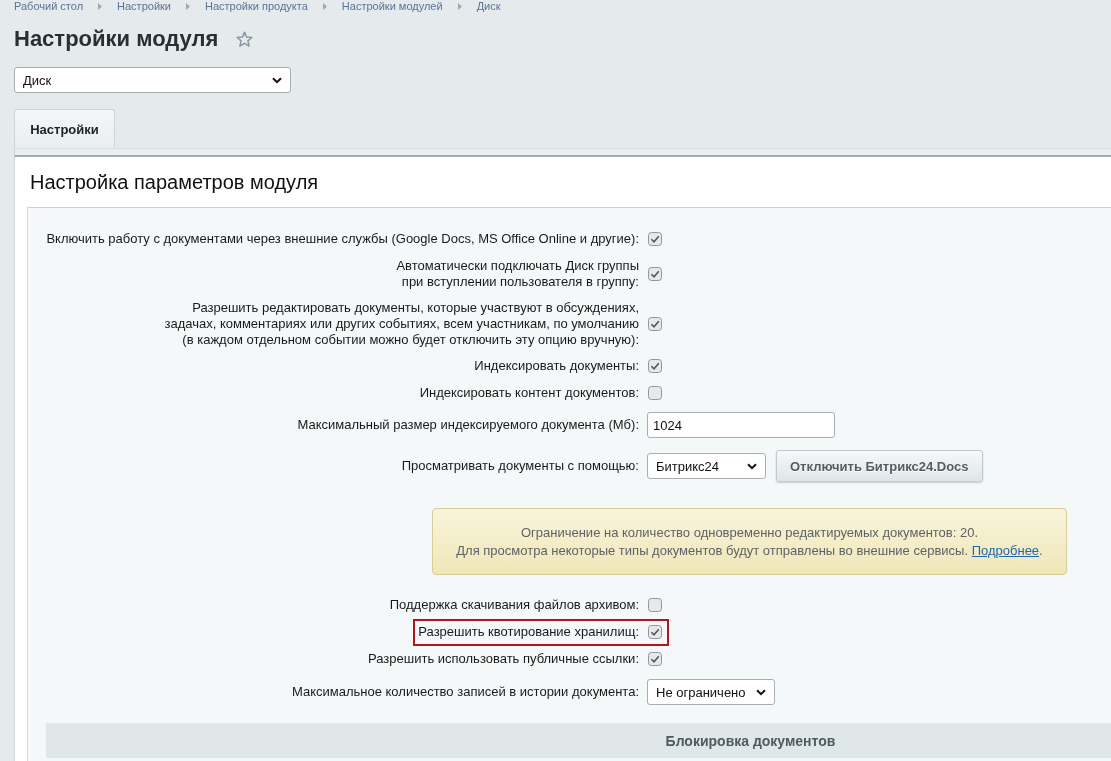 This screenshot has width=1111, height=761. Describe the element at coordinates (174, 182) in the screenshot. I see `section-heading: Настройка параметров модуля` at that location.